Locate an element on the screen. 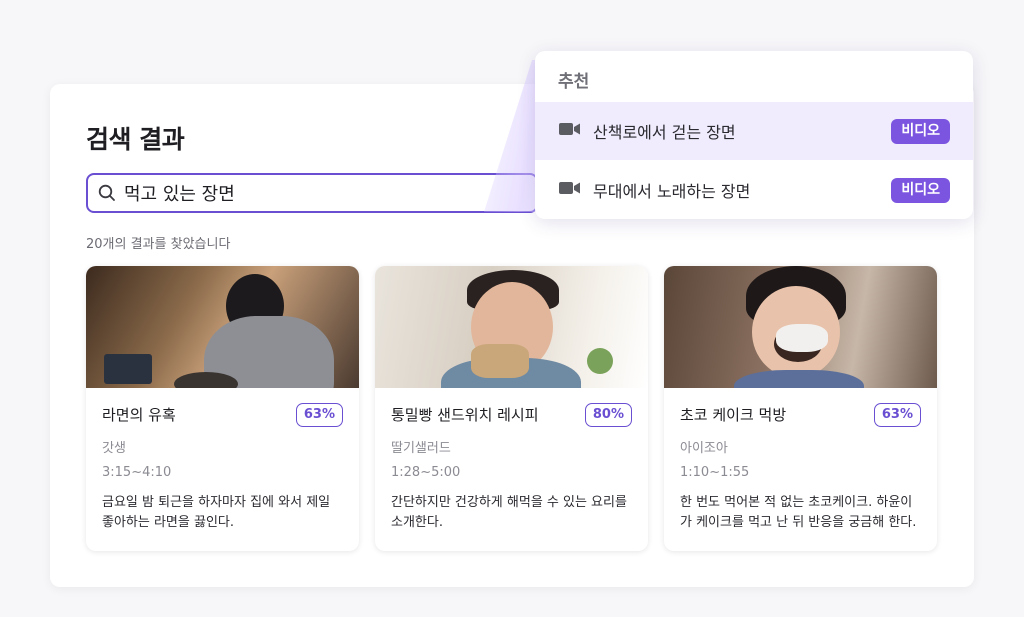 This screenshot has width=1024, height=617. search-icon is located at coordinates (107, 193).